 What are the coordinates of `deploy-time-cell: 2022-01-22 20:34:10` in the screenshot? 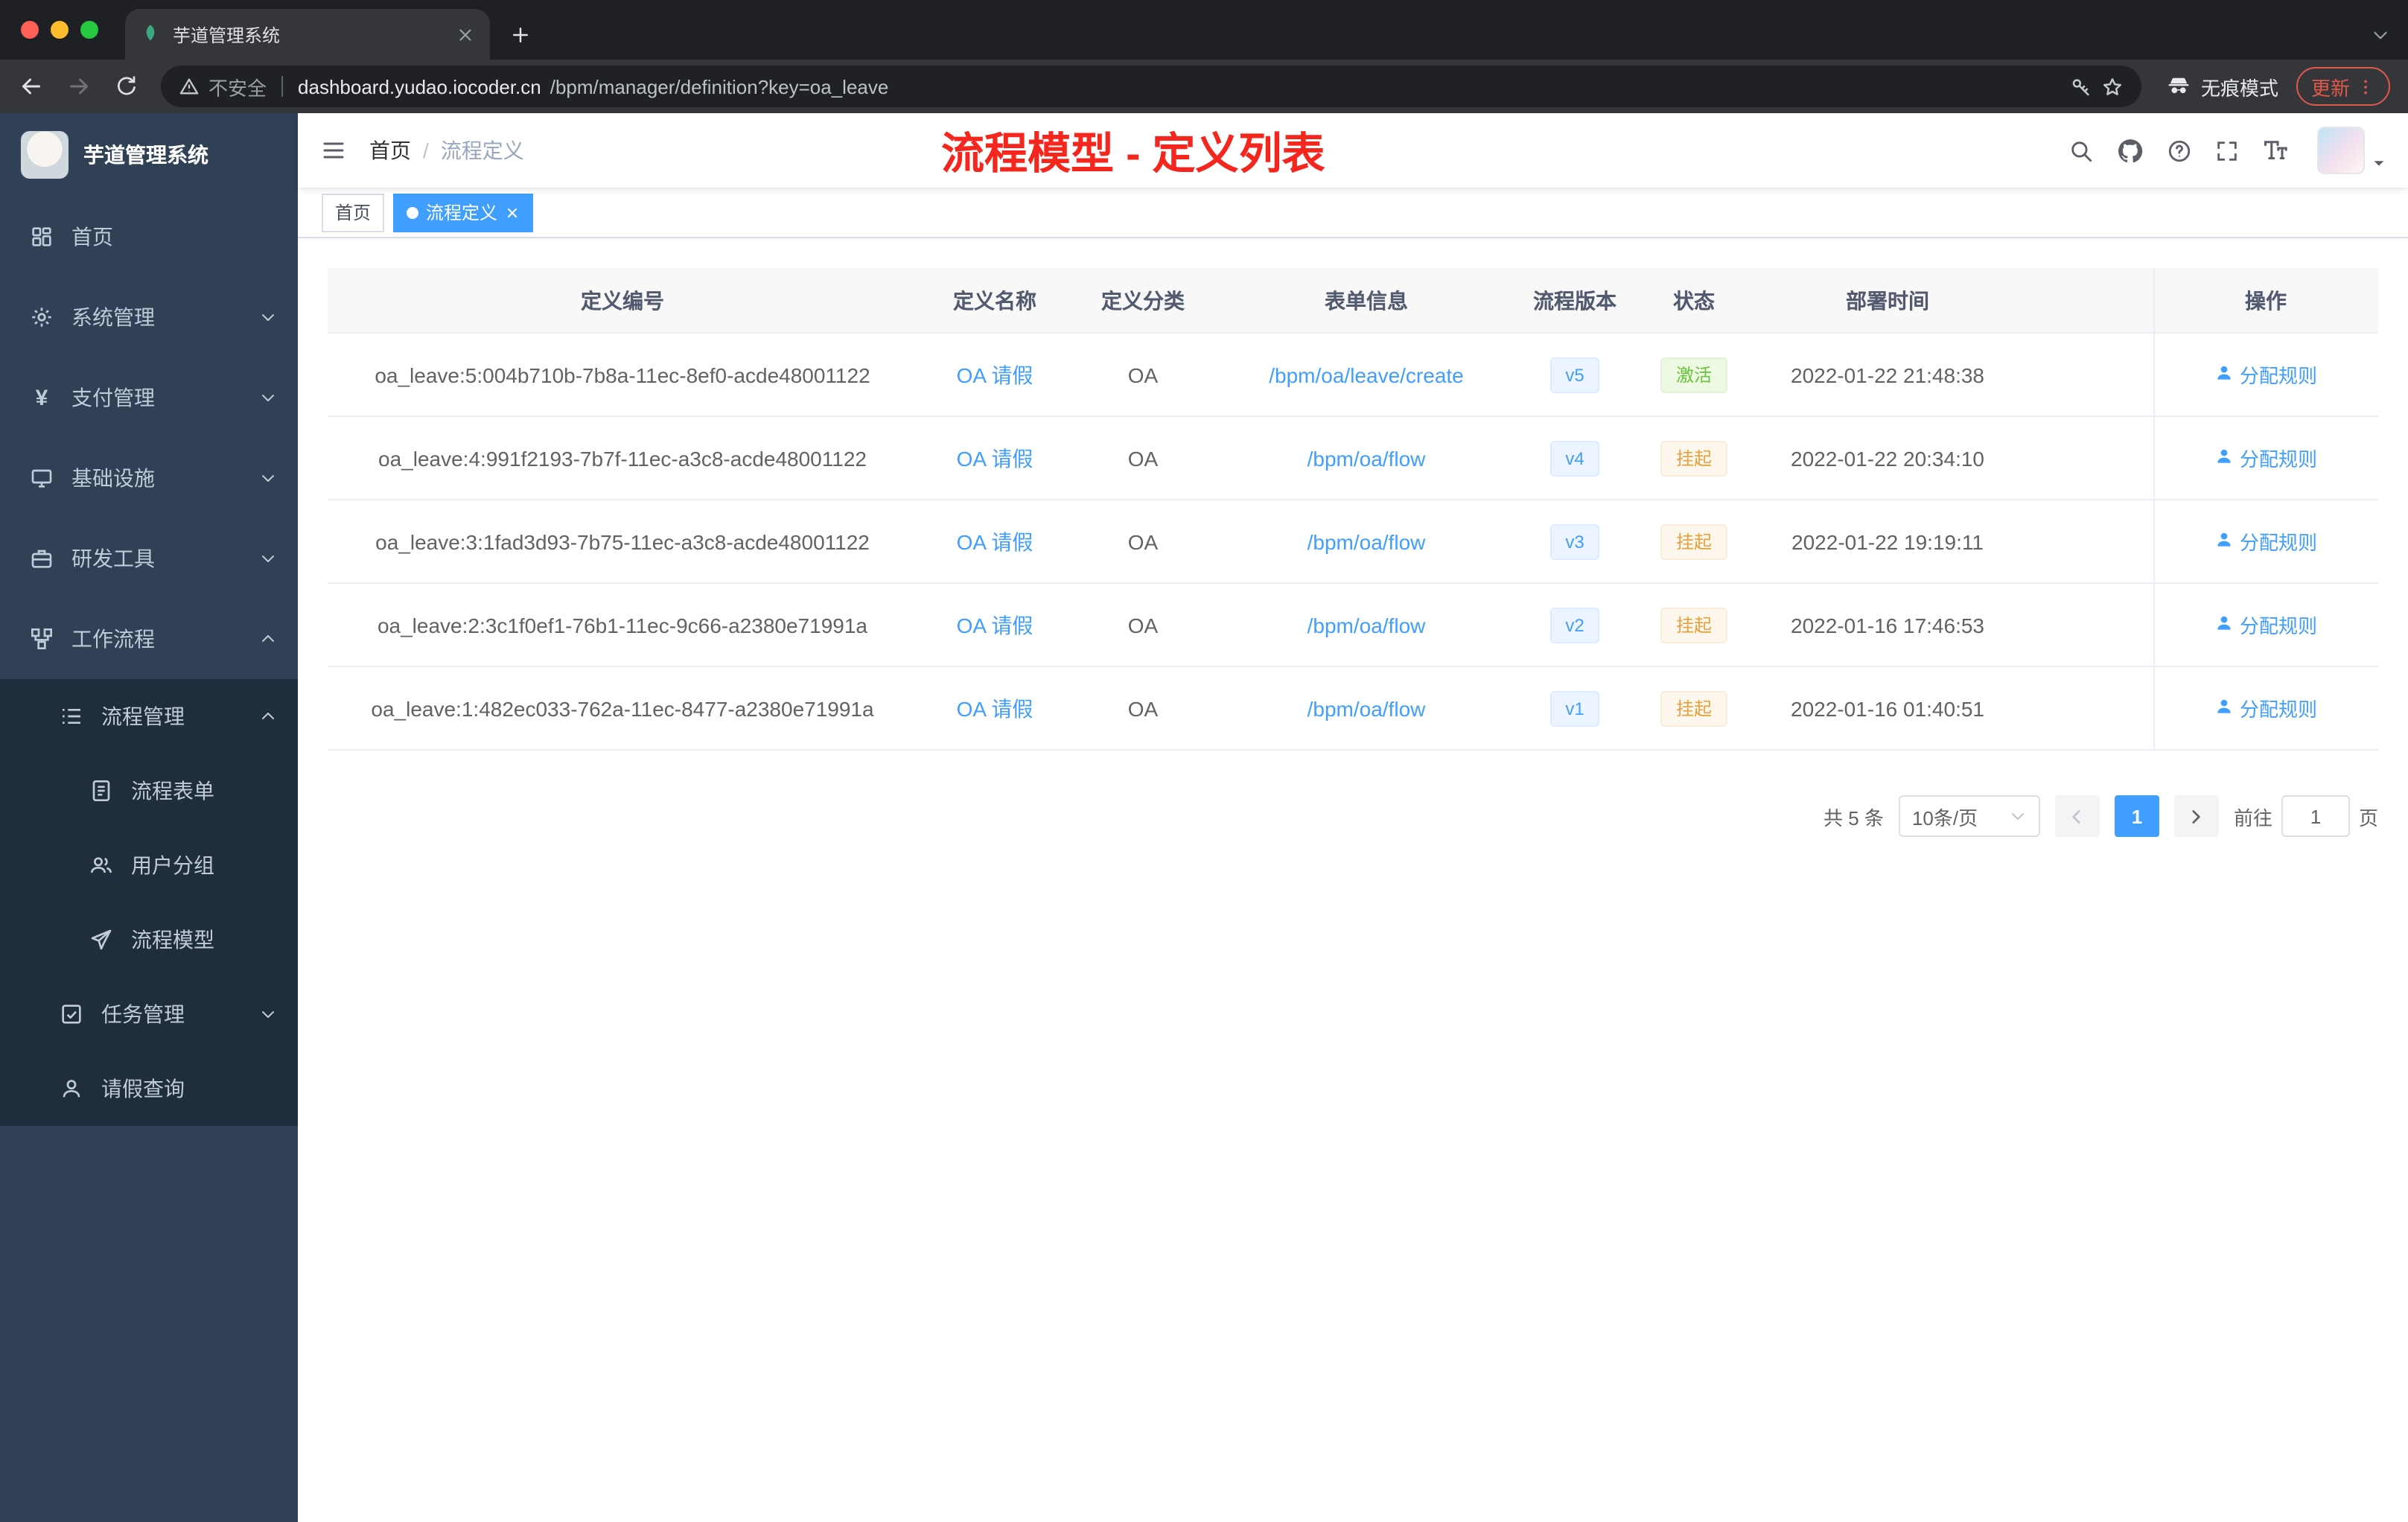 It's located at (1887, 458).